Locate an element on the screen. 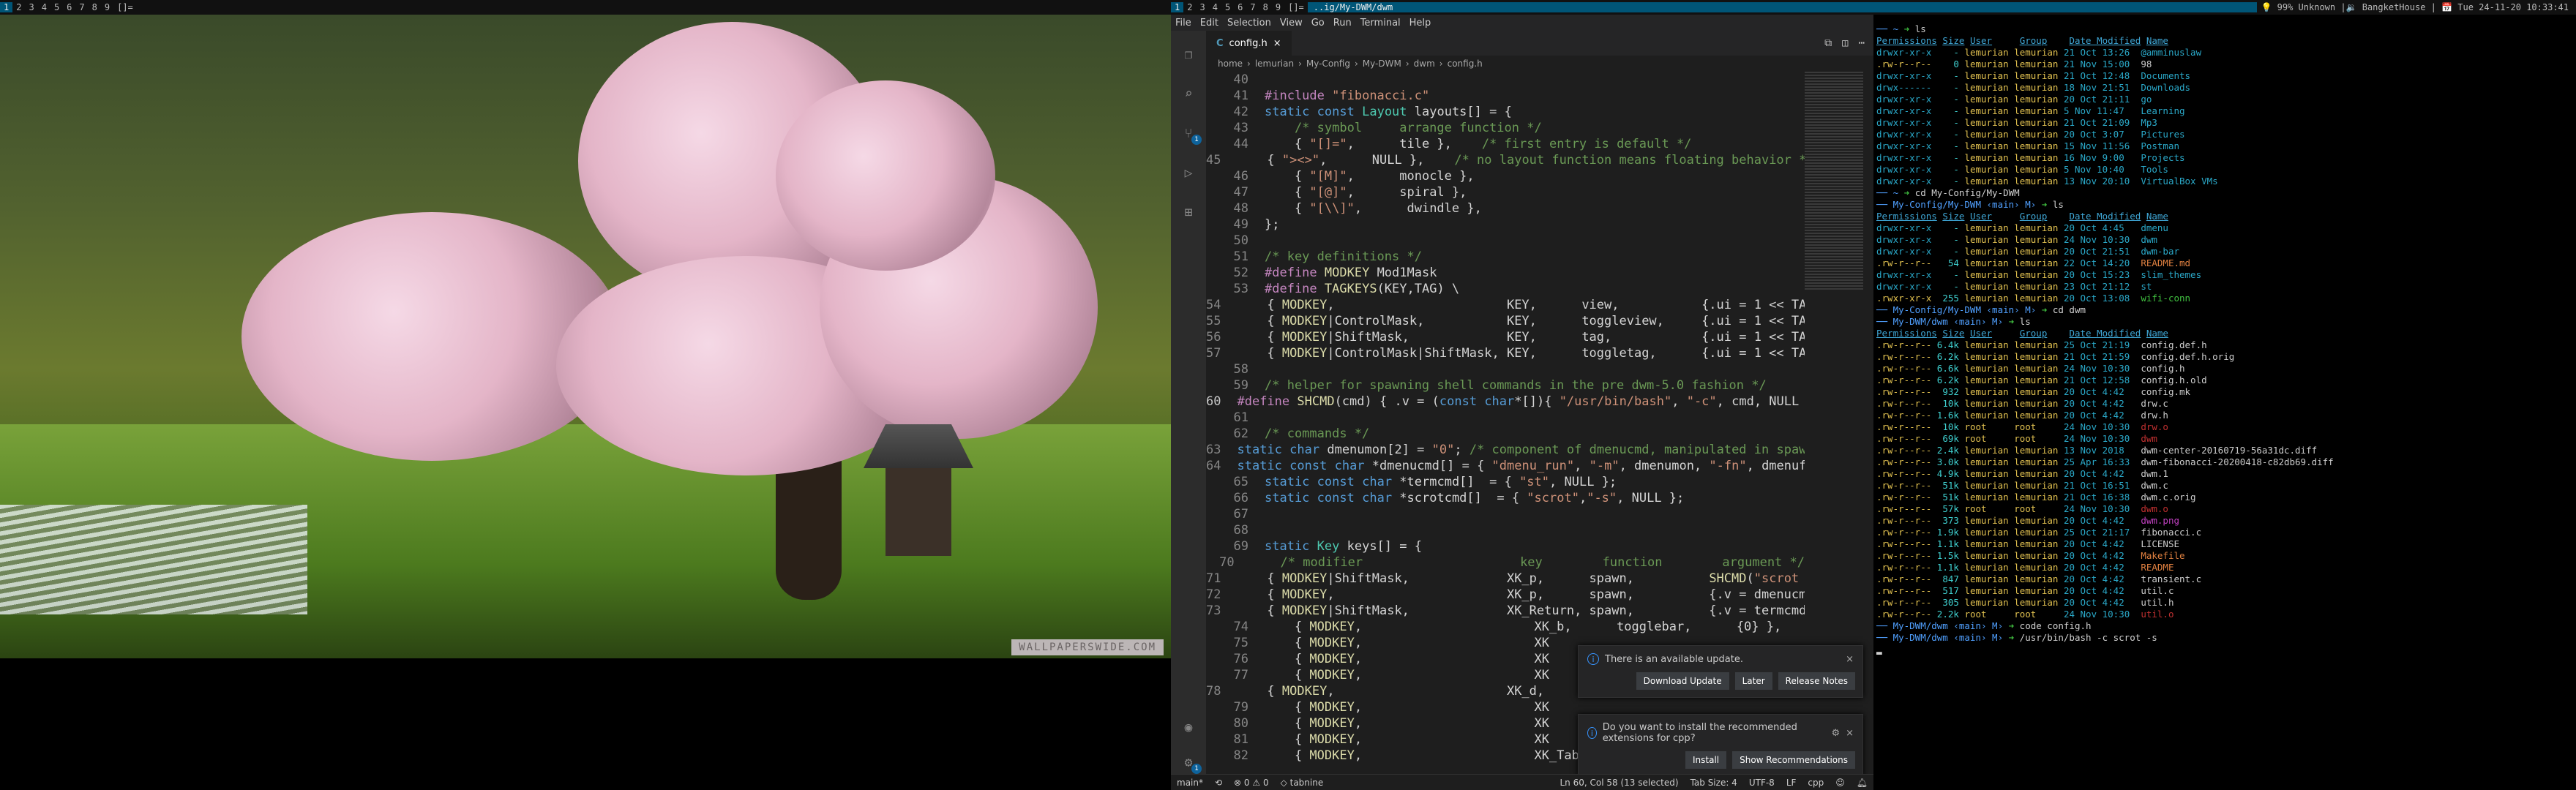 This screenshot has width=2576, height=790. line-number: 53 is located at coordinates (1240, 289).